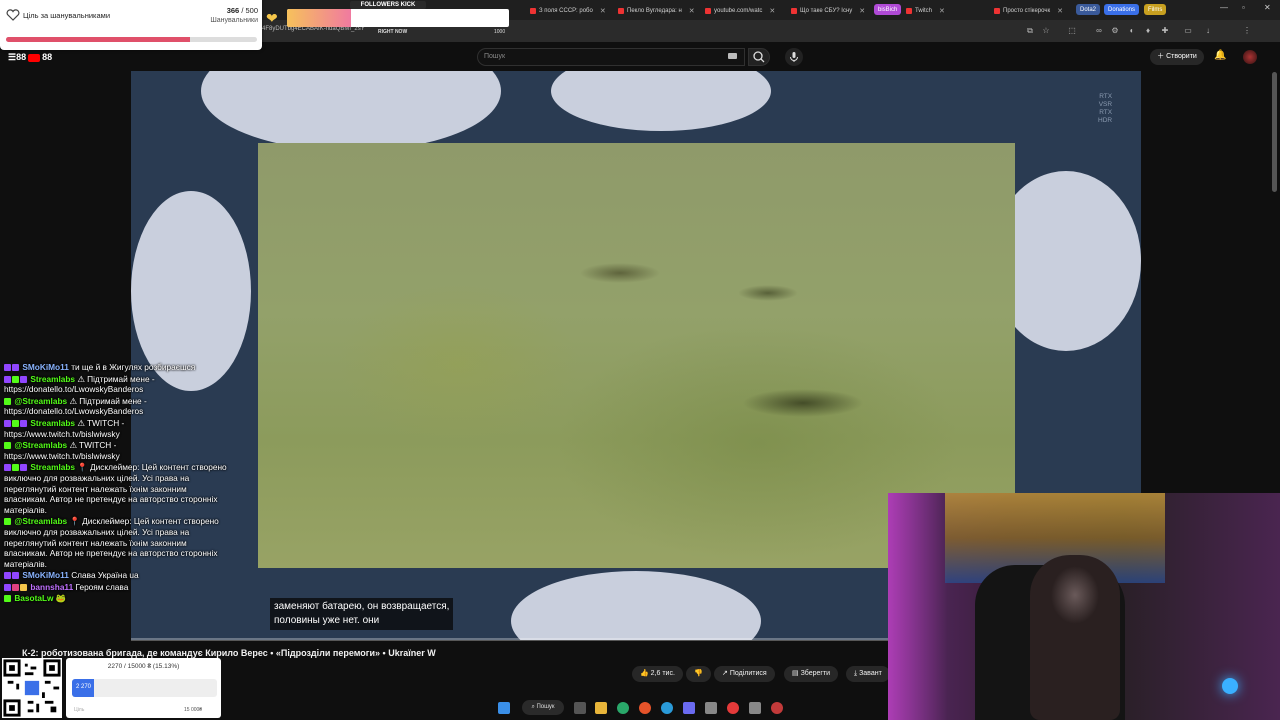 This screenshot has width=1280, height=720. Describe the element at coordinates (777, 708) in the screenshot. I see `obs-icon` at that location.